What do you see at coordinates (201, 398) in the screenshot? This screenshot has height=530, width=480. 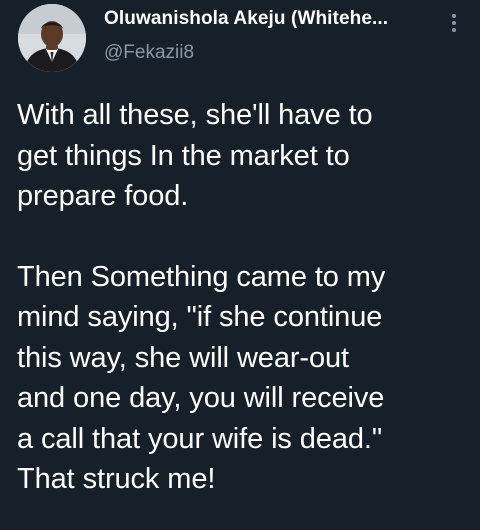 I see `tweet-line: and one day, you will receive` at bounding box center [201, 398].